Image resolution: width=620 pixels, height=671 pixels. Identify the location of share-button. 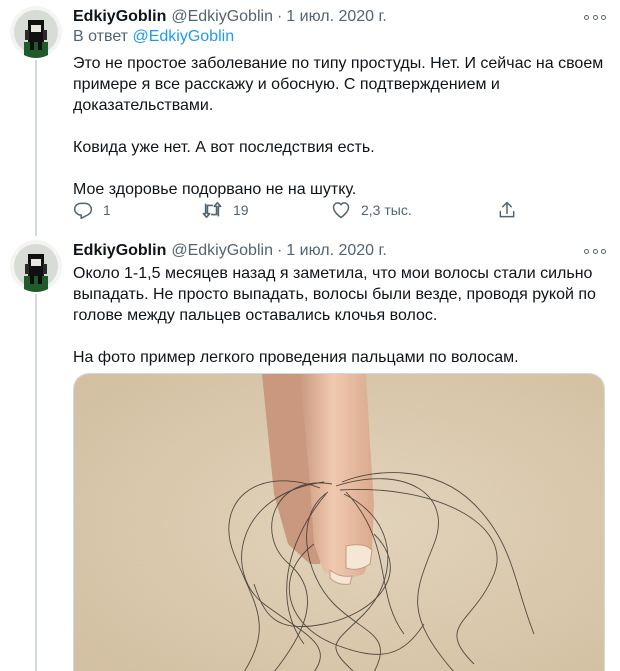
(507, 210).